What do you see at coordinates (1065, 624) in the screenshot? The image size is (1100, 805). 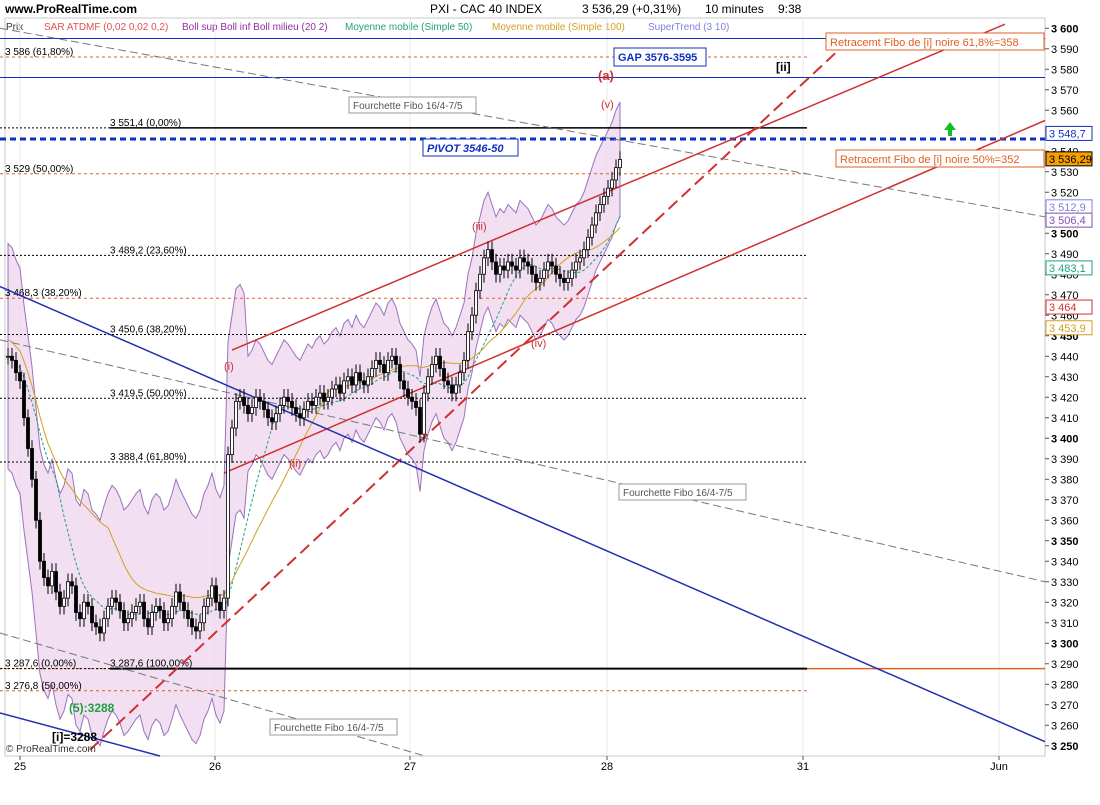 I see `y-tick-label: 3 310` at bounding box center [1065, 624].